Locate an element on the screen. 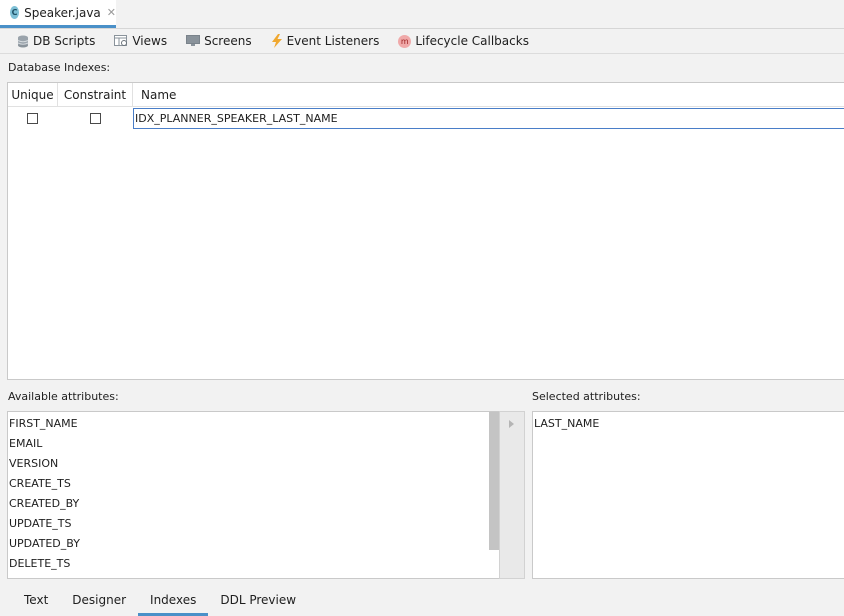 The image size is (844, 616). event-listeners-button: Event Listeners is located at coordinates (325, 41).